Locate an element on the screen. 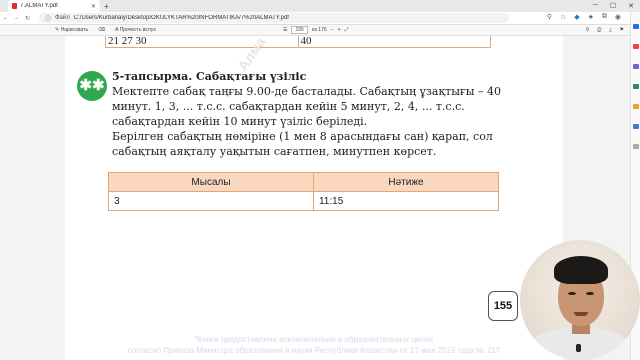 This screenshot has height=360, width=640. webcam-eye-right is located at coordinates (590, 293).